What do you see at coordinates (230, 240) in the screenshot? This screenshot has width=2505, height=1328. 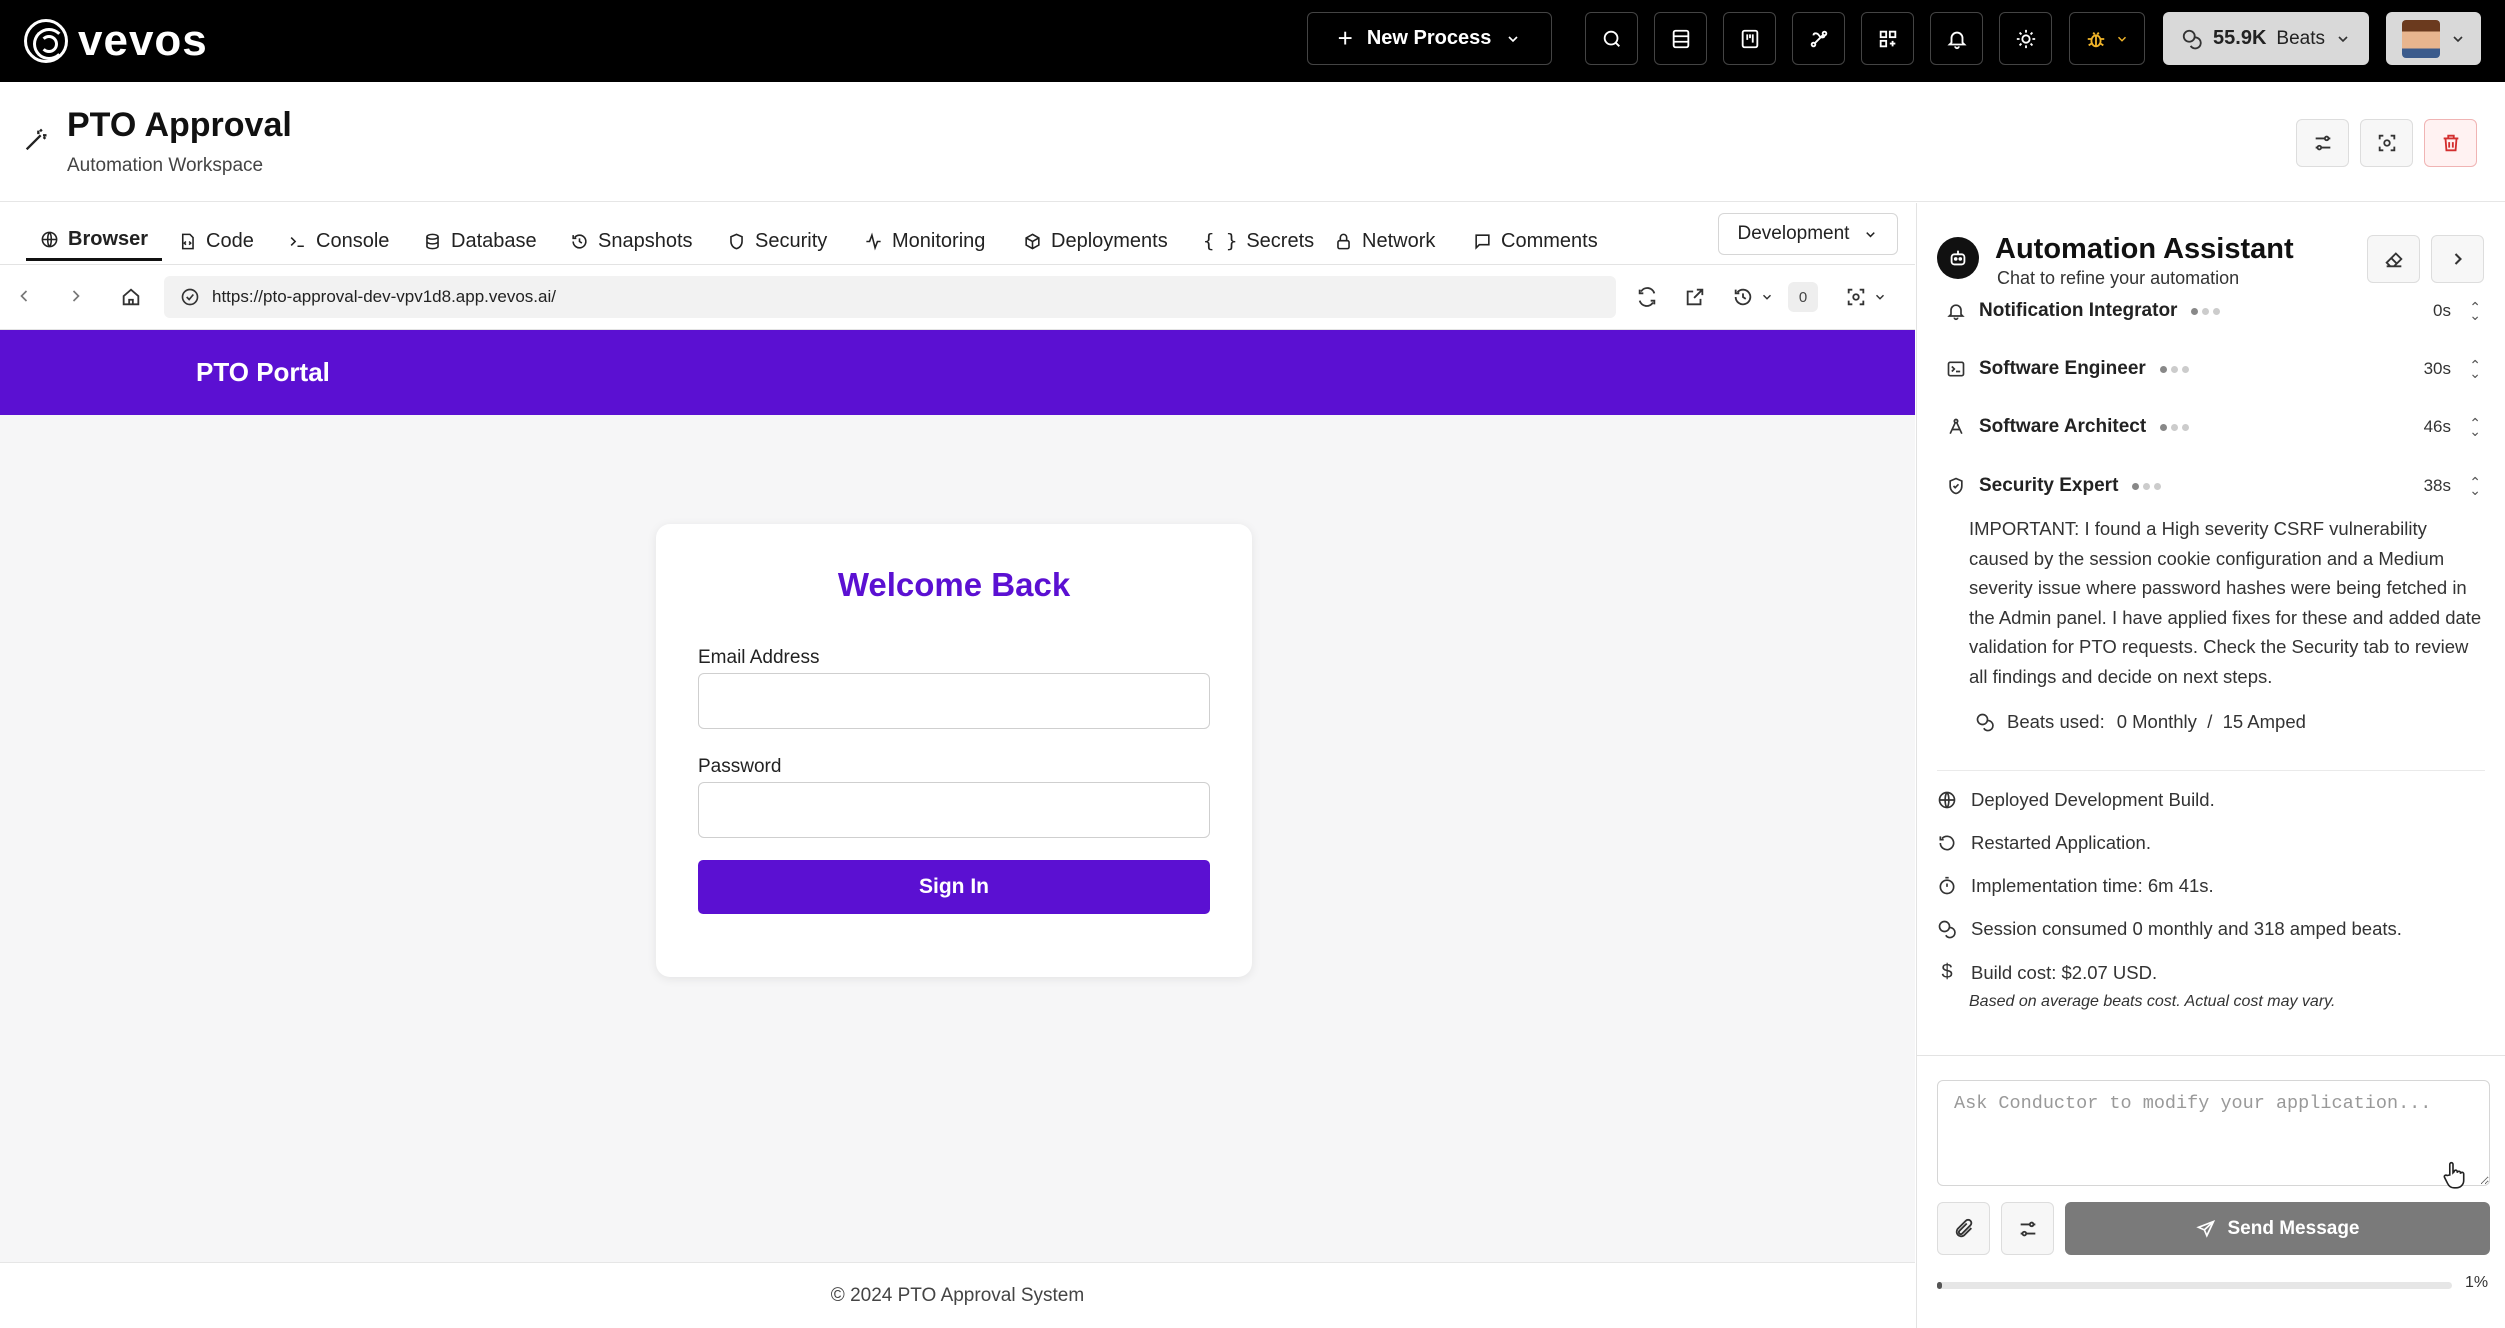 I see `tab-label: Code` at bounding box center [230, 240].